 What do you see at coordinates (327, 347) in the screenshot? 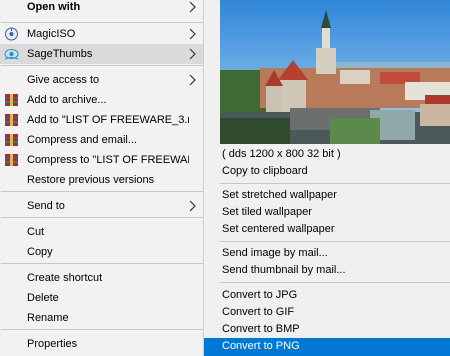
I see `submenu-convert-png: Convert to PNG` at bounding box center [327, 347].